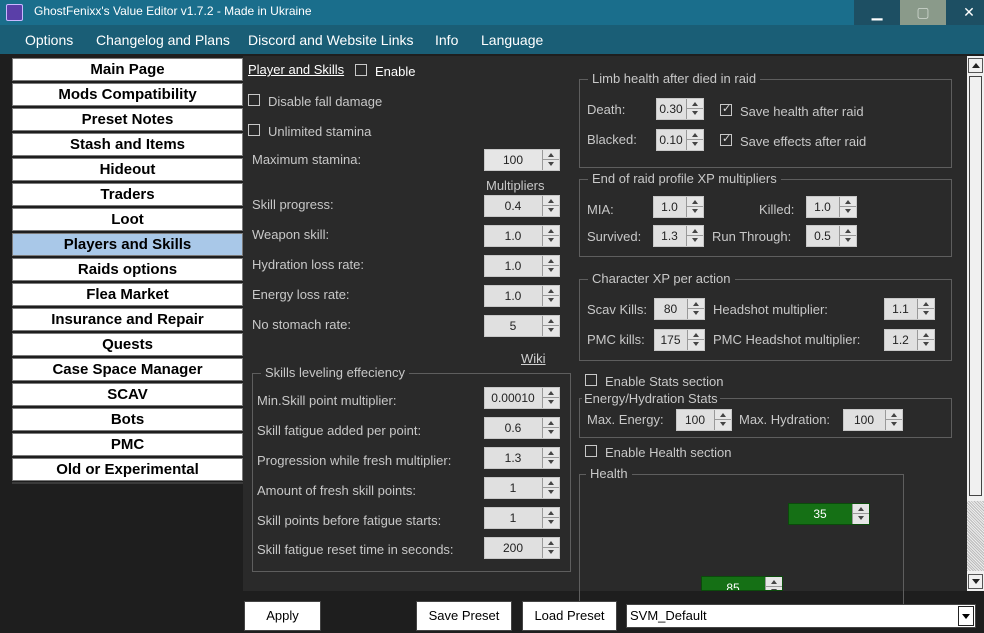  I want to click on enable-stats-checkbox, so click(591, 380).